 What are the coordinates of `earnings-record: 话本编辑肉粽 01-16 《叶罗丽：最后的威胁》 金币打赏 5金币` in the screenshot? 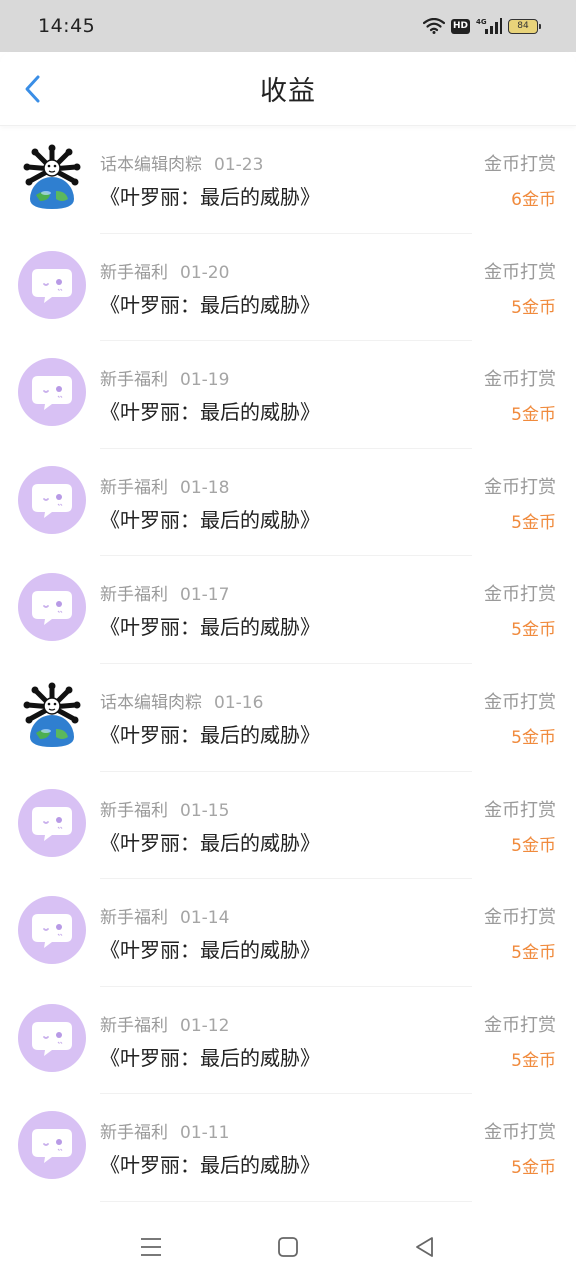 It's located at (288, 718).